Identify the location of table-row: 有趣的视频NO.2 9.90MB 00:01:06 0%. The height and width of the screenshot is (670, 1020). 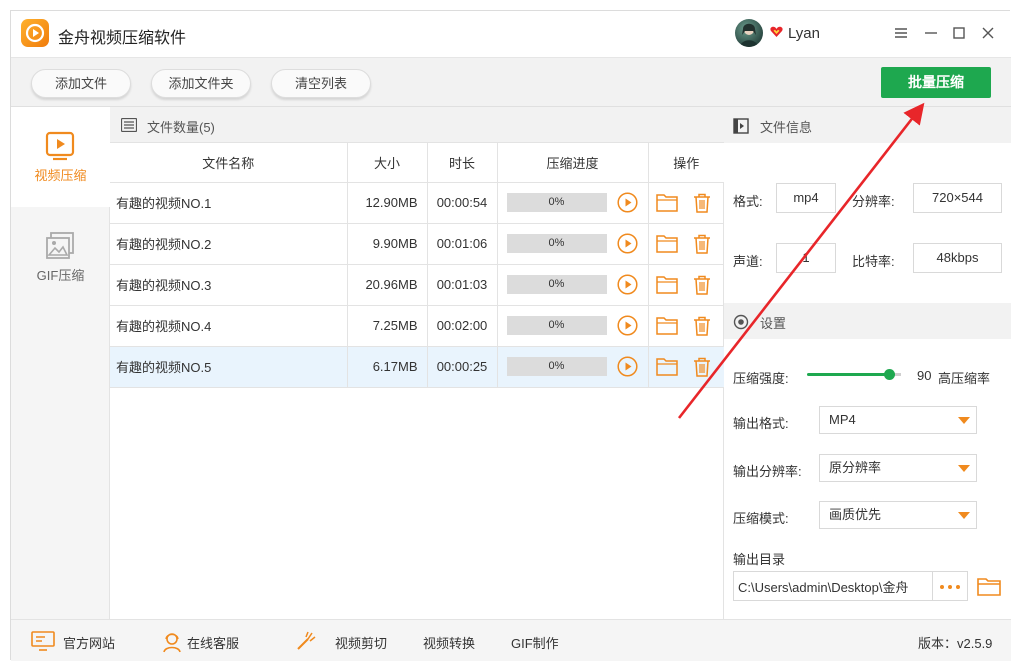
(417, 244).